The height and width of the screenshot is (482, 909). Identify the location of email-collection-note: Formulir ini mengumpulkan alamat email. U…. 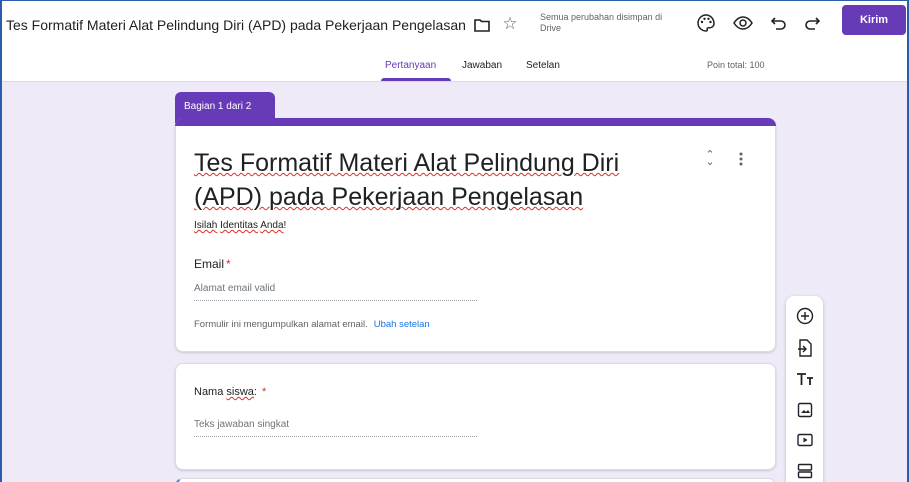
(312, 324).